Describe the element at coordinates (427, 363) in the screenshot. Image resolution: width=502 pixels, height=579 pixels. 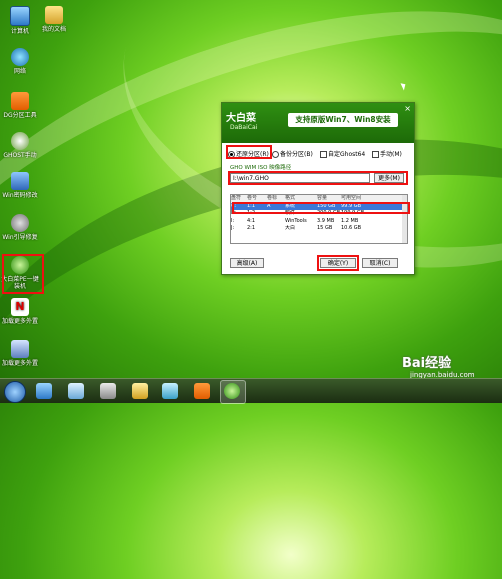
I see `baidu-watermark: Bai经验` at that location.